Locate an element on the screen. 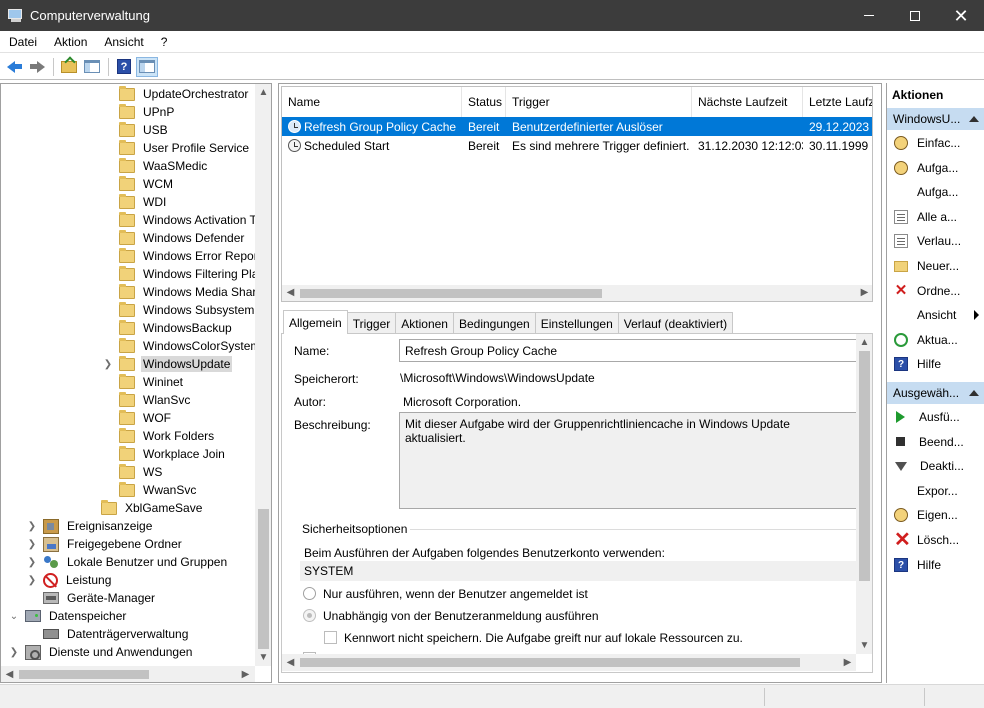  show-hide-console-tree-button is located at coordinates (92, 67).